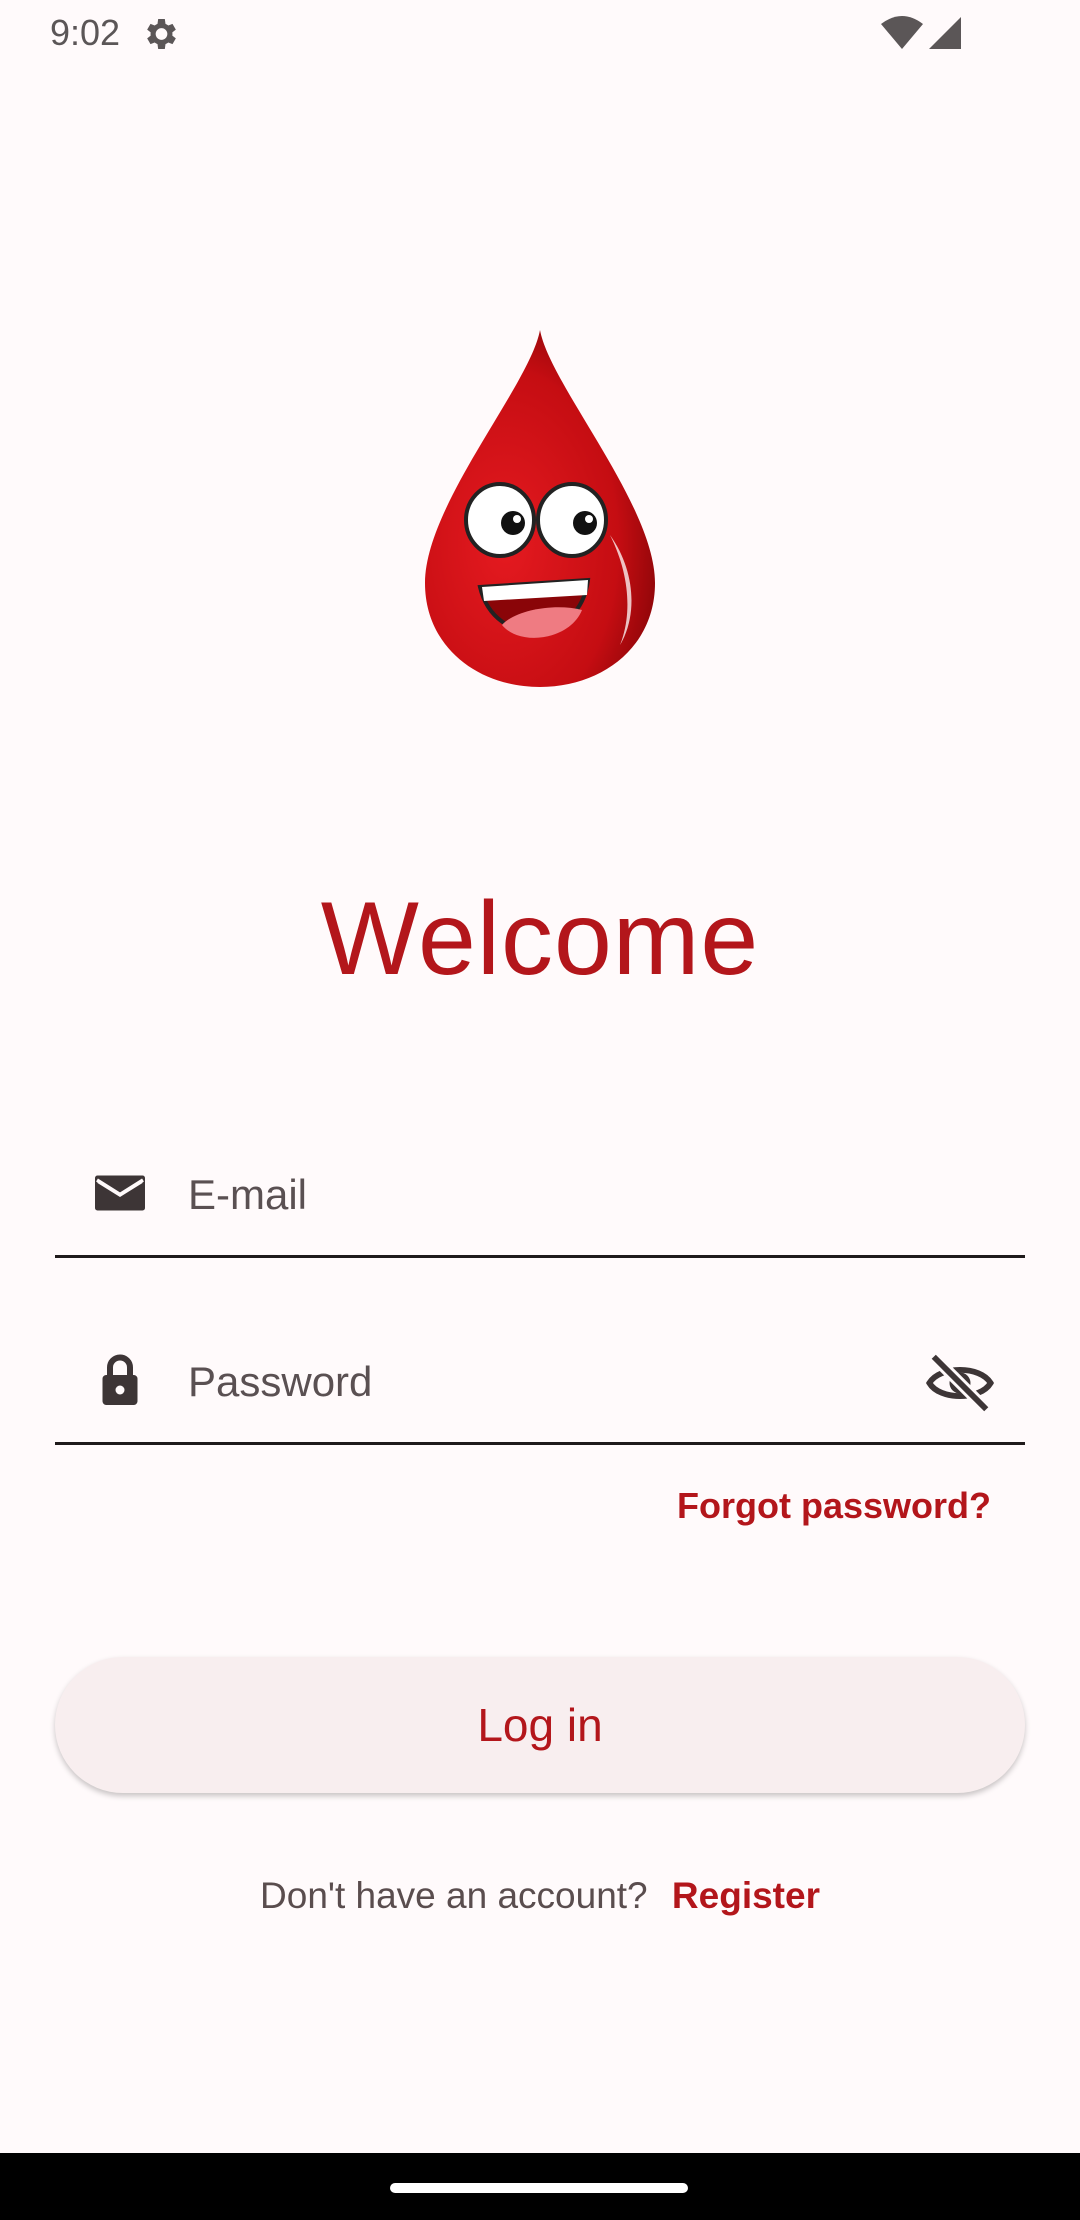 Image resolution: width=1080 pixels, height=2220 pixels. What do you see at coordinates (85, 32) in the screenshot?
I see `status-time: 9:02` at bounding box center [85, 32].